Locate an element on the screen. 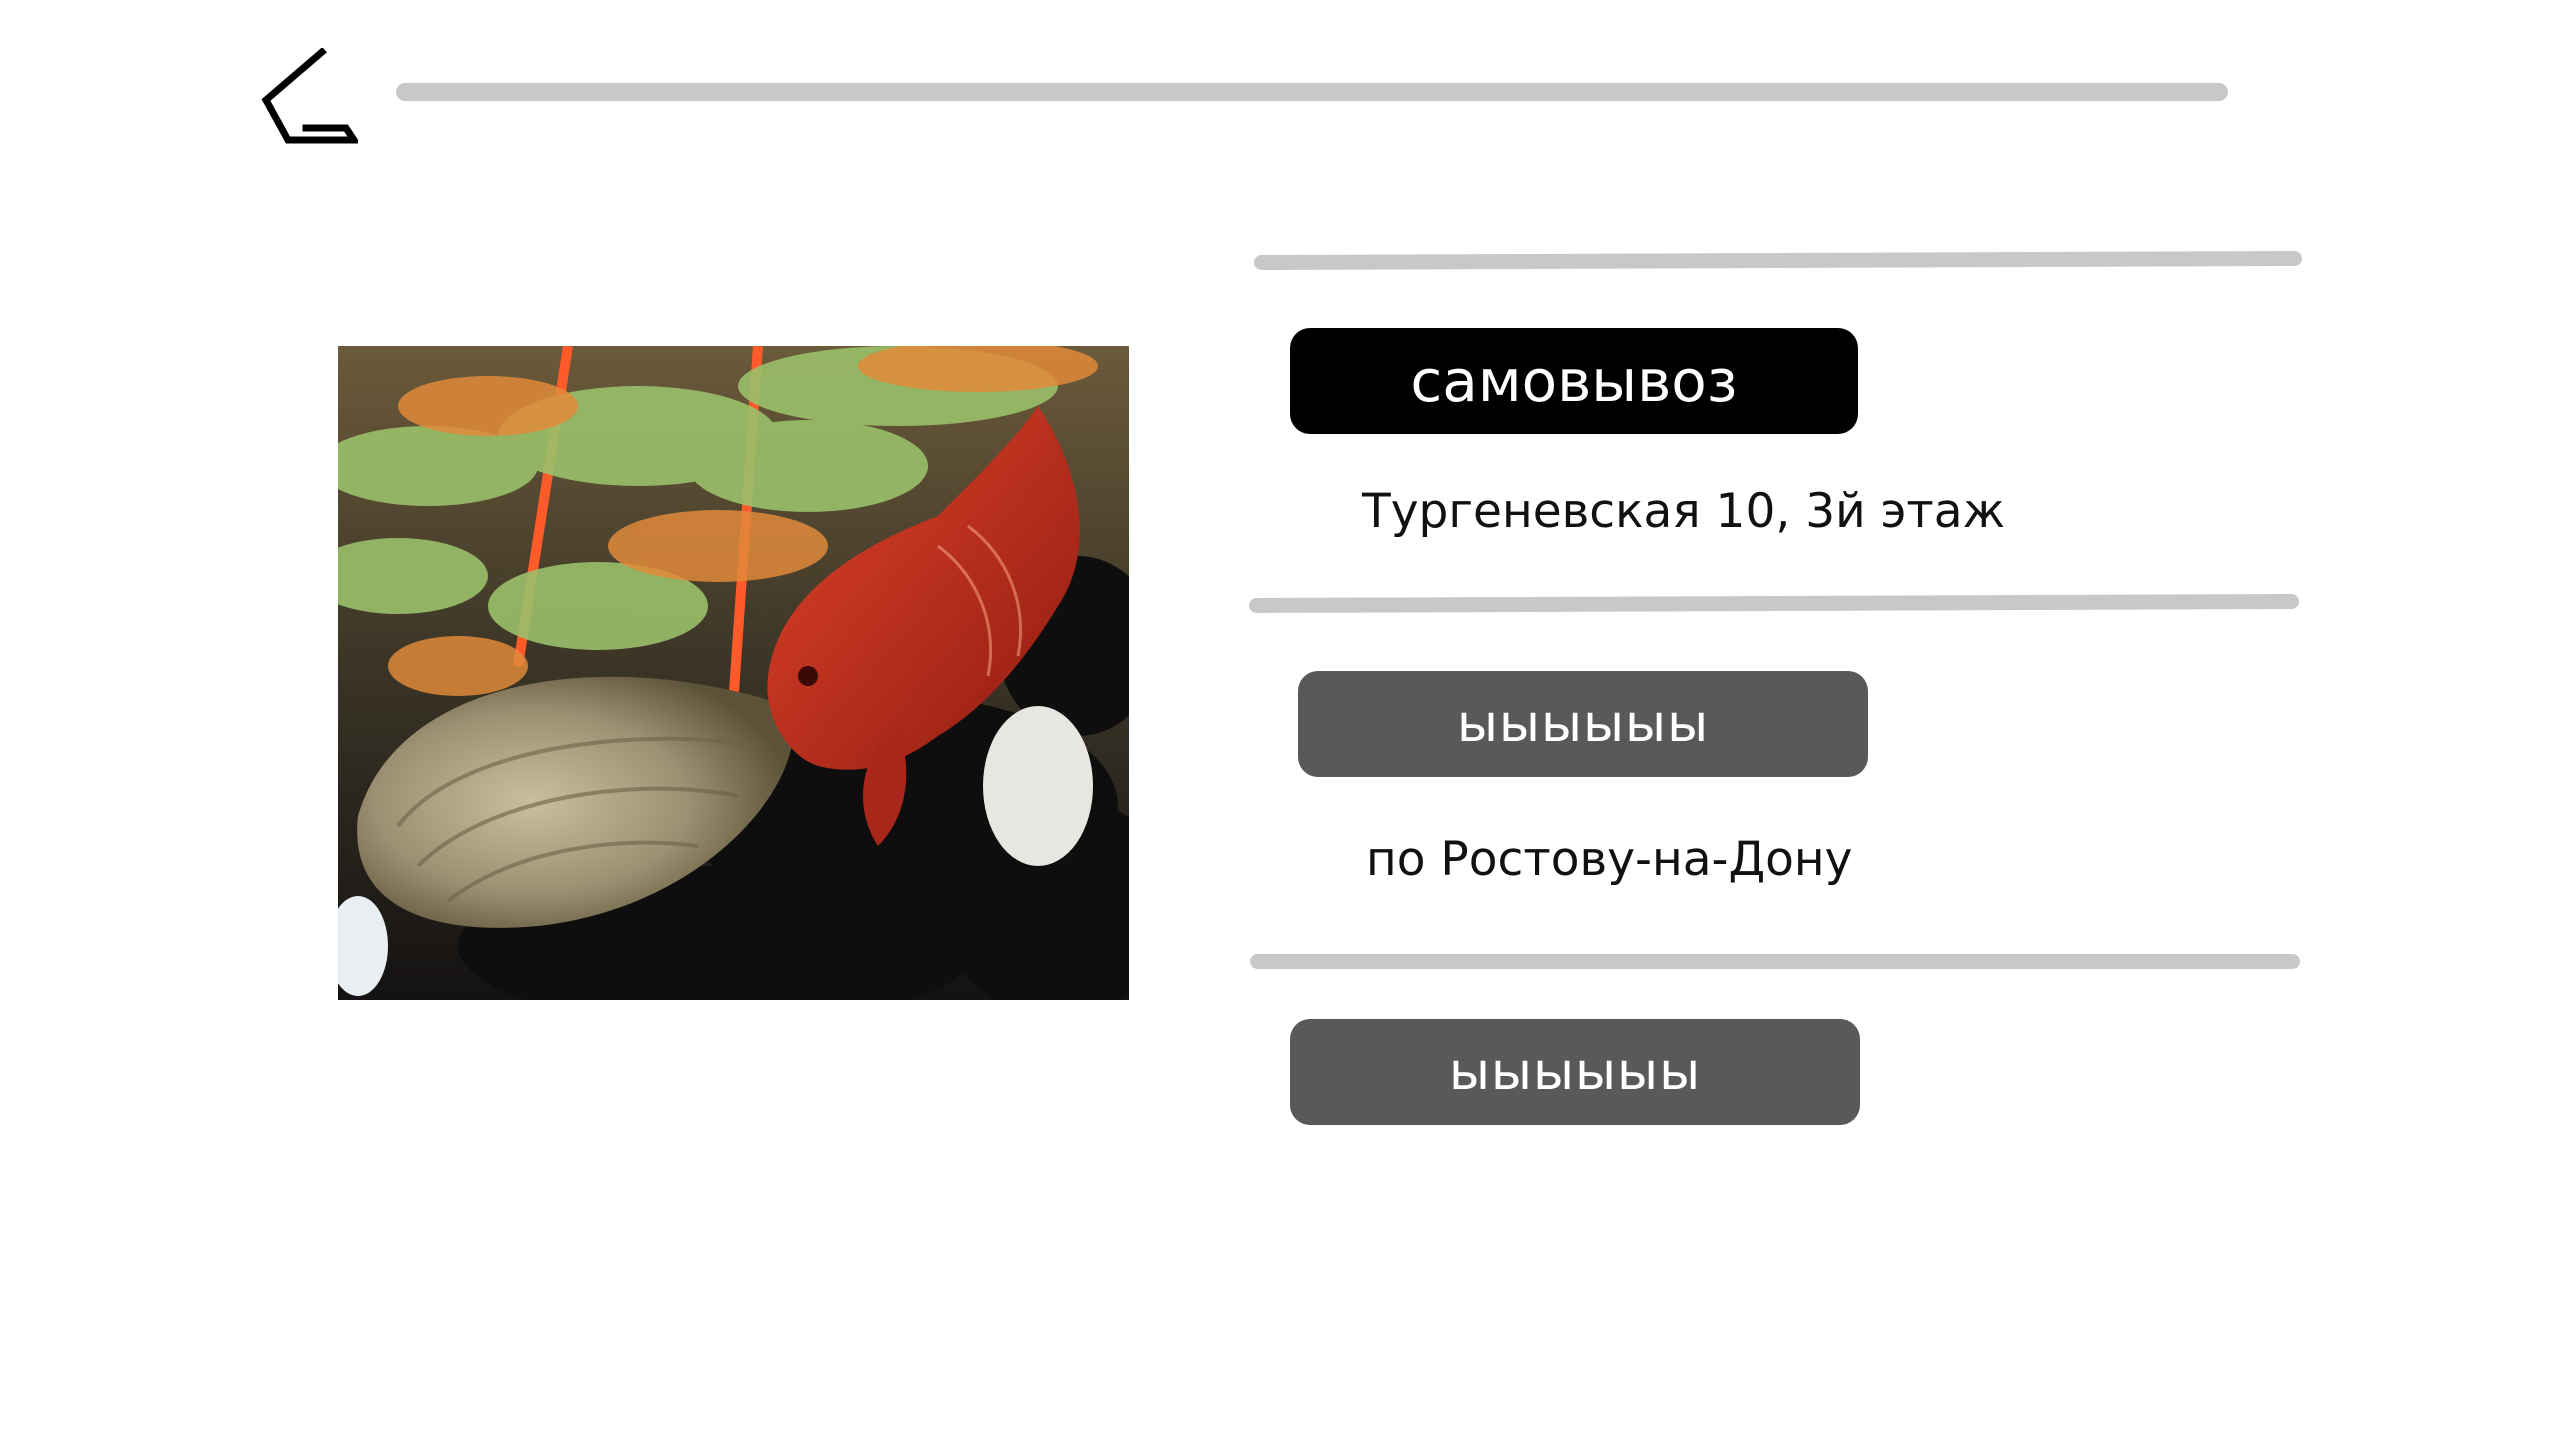 This screenshot has height=1451, width=2560. delivery-area-note: по Ростову-на-Дону is located at coordinates (1609, 859).